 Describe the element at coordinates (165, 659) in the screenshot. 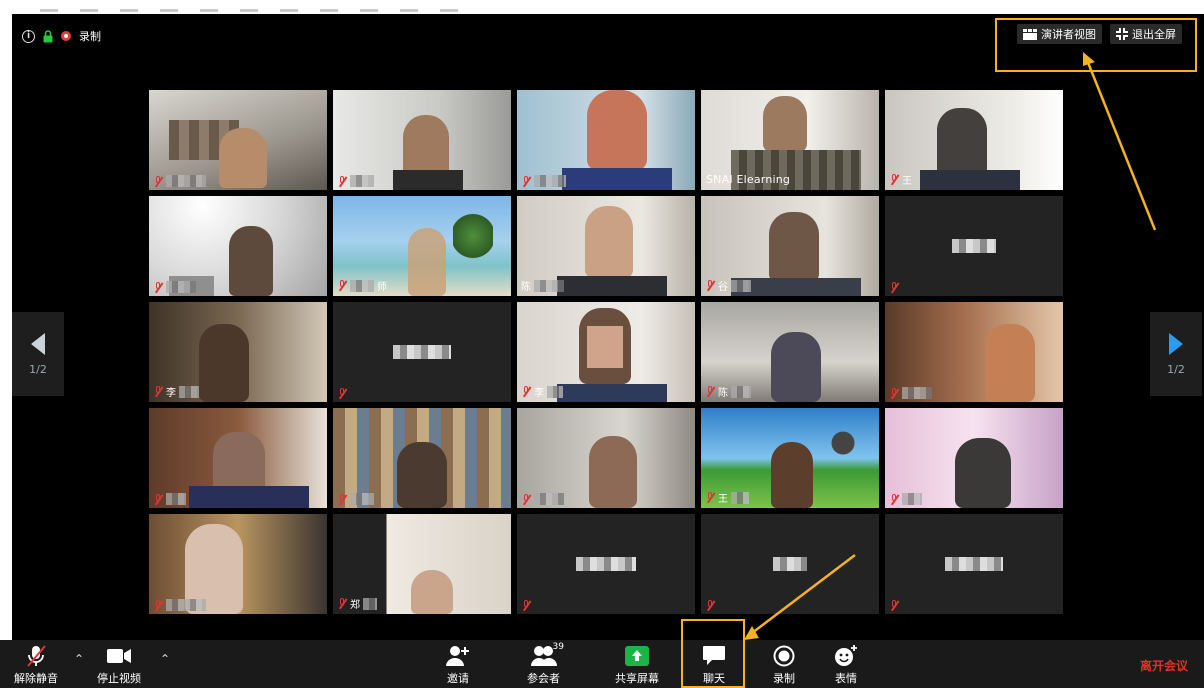

I see `video-options-caret-icon: ⌃` at that location.